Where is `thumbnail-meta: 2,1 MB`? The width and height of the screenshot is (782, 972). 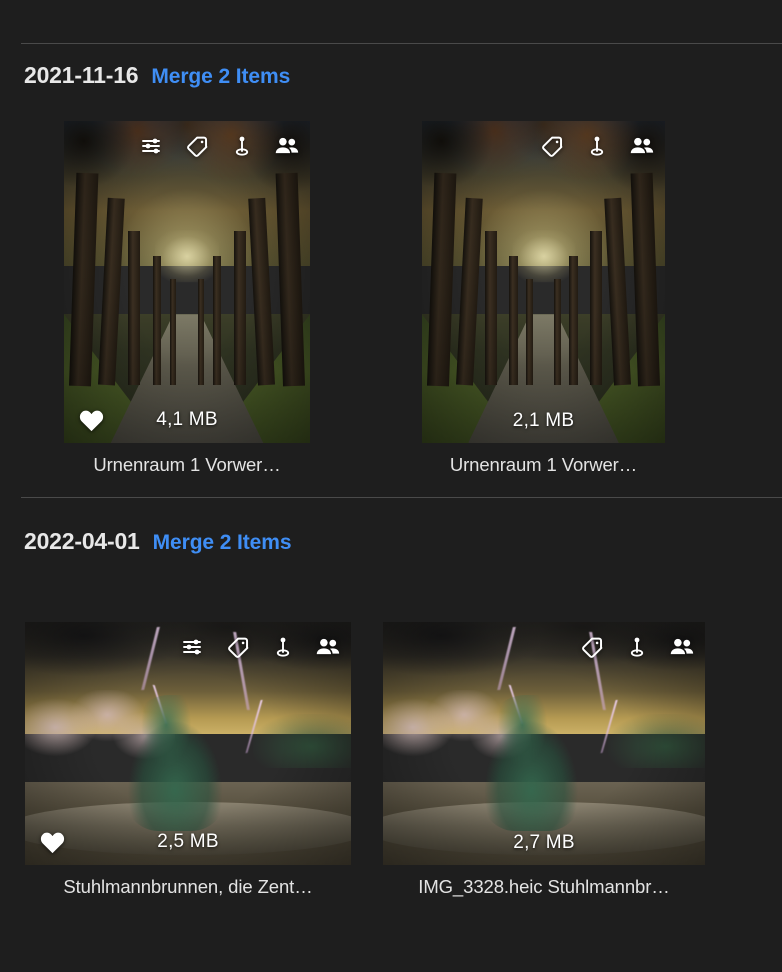 thumbnail-meta: 2,1 MB is located at coordinates (543, 421).